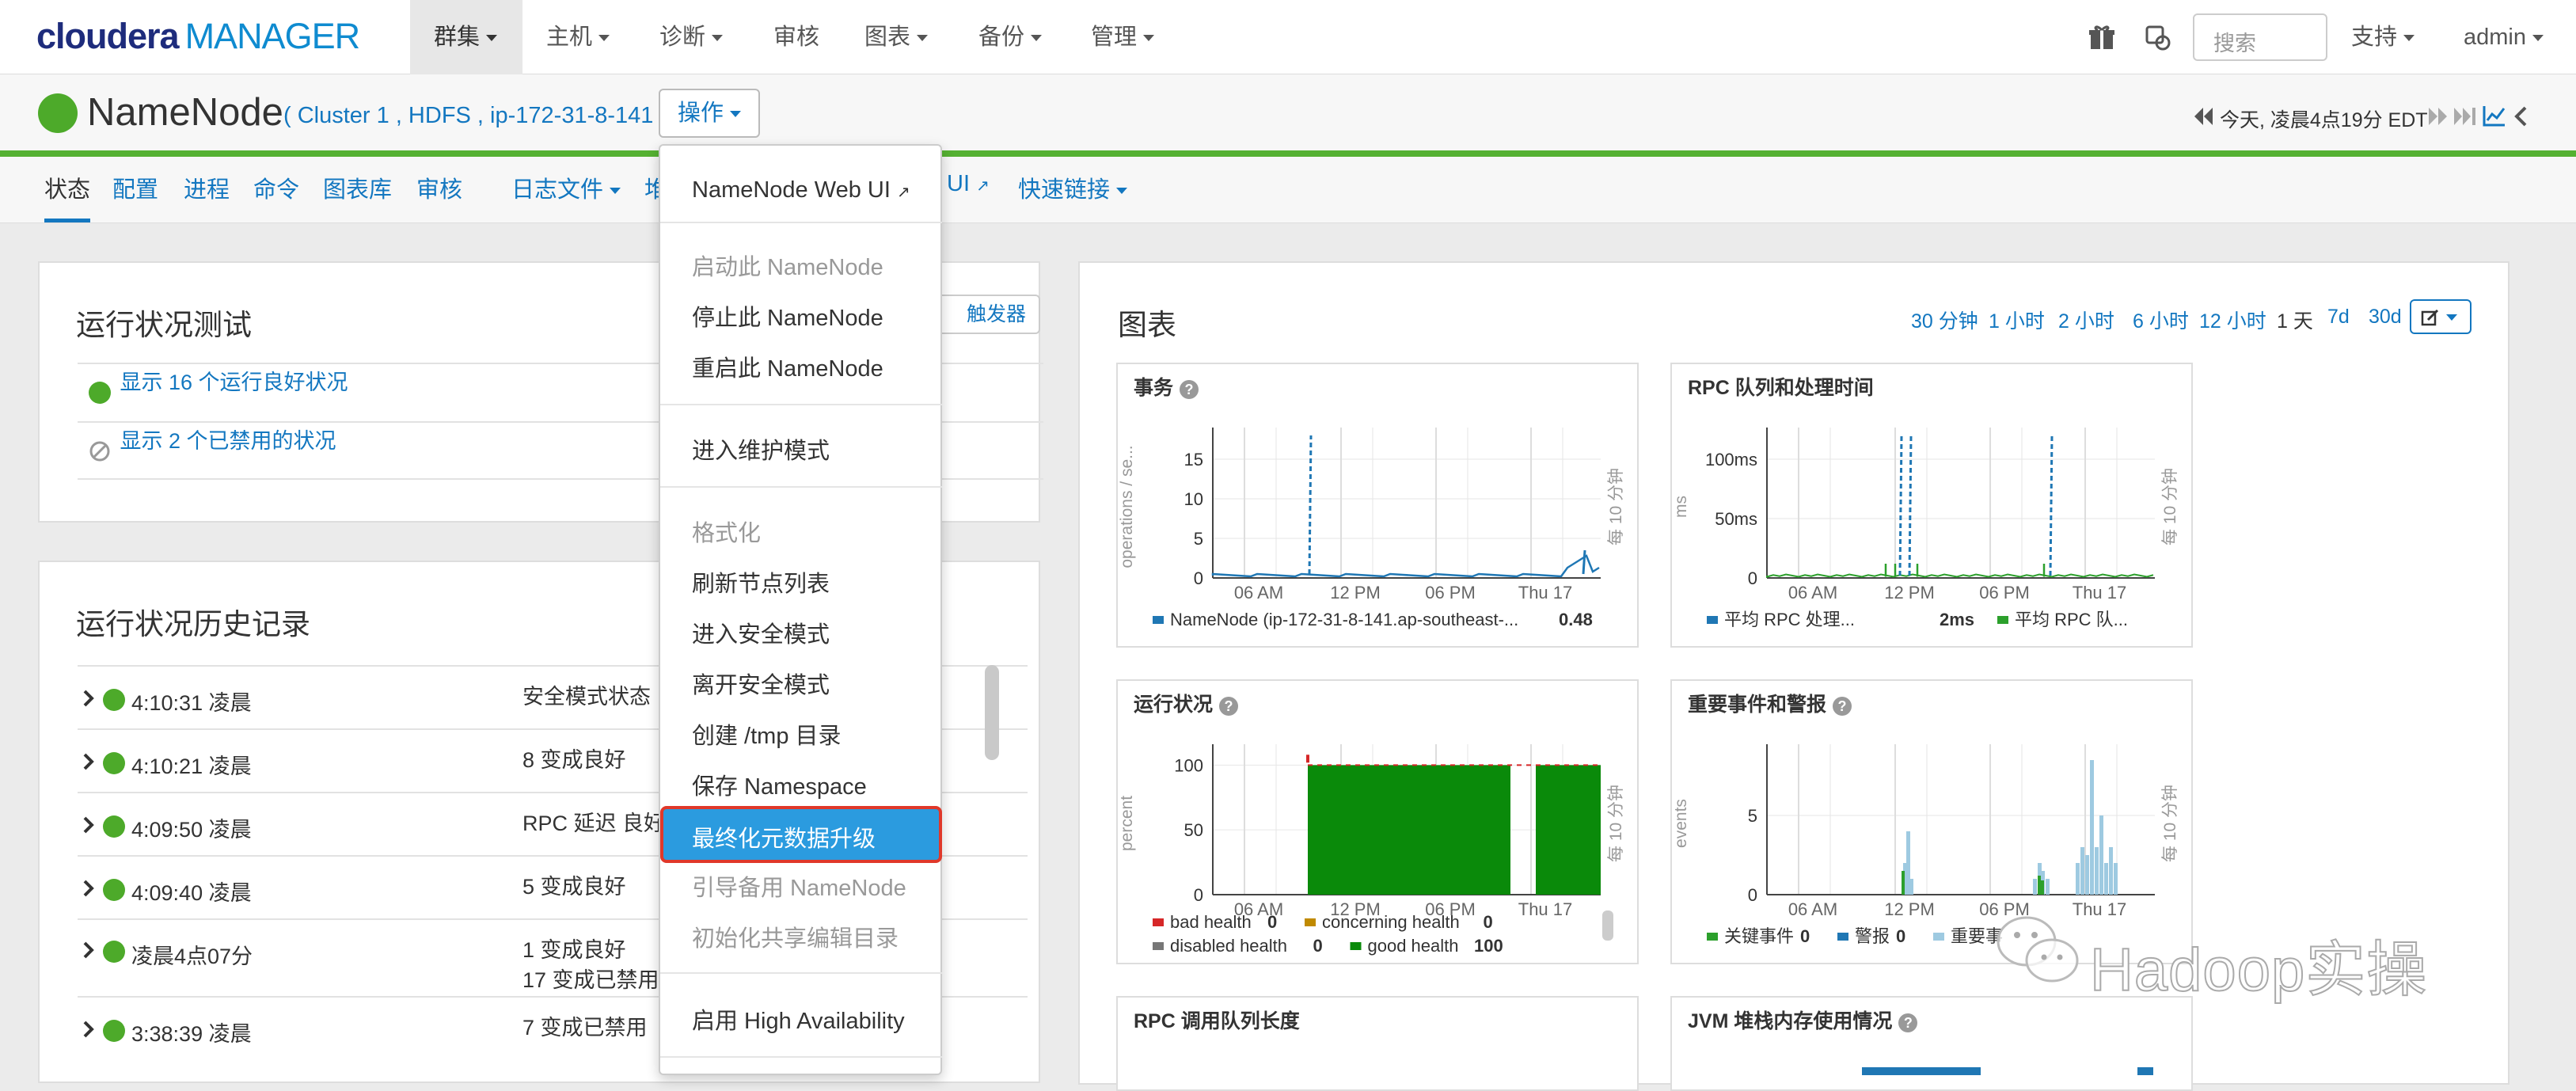  I want to click on nav-charts: 图表, so click(896, 37).